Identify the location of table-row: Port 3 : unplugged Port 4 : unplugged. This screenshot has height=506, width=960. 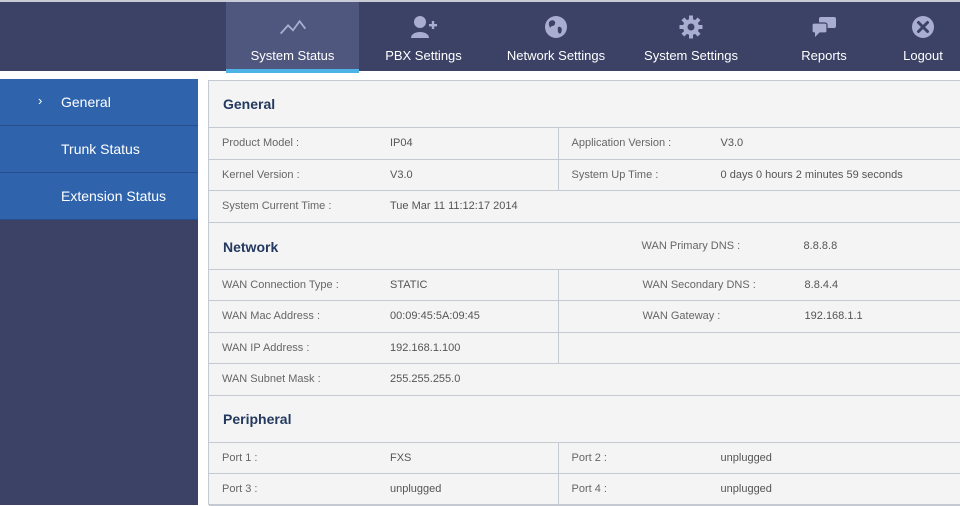
(584, 490).